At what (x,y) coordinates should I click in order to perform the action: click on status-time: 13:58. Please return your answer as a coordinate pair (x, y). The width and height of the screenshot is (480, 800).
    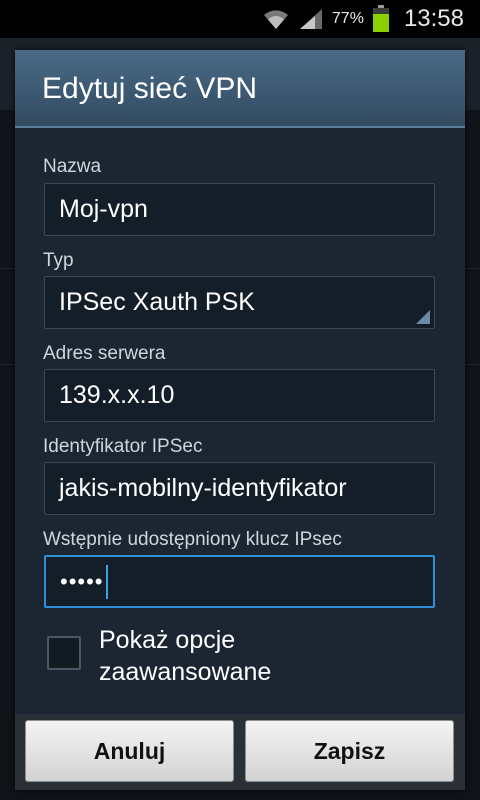
    Looking at the image, I should click on (433, 18).